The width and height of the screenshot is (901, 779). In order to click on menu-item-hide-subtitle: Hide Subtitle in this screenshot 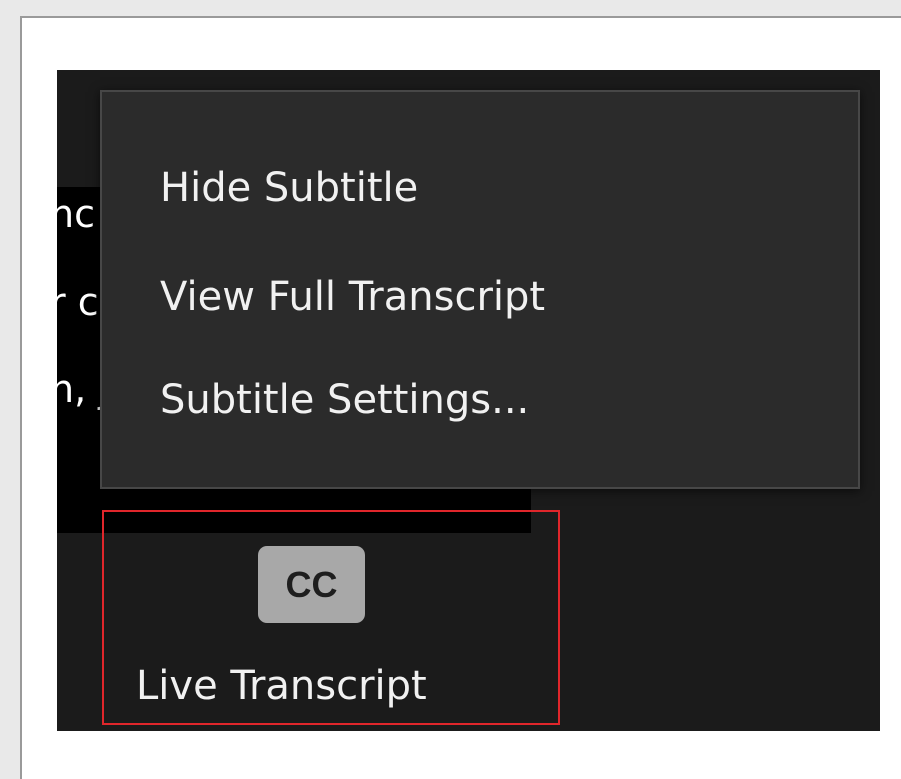, I will do `click(289, 188)`.